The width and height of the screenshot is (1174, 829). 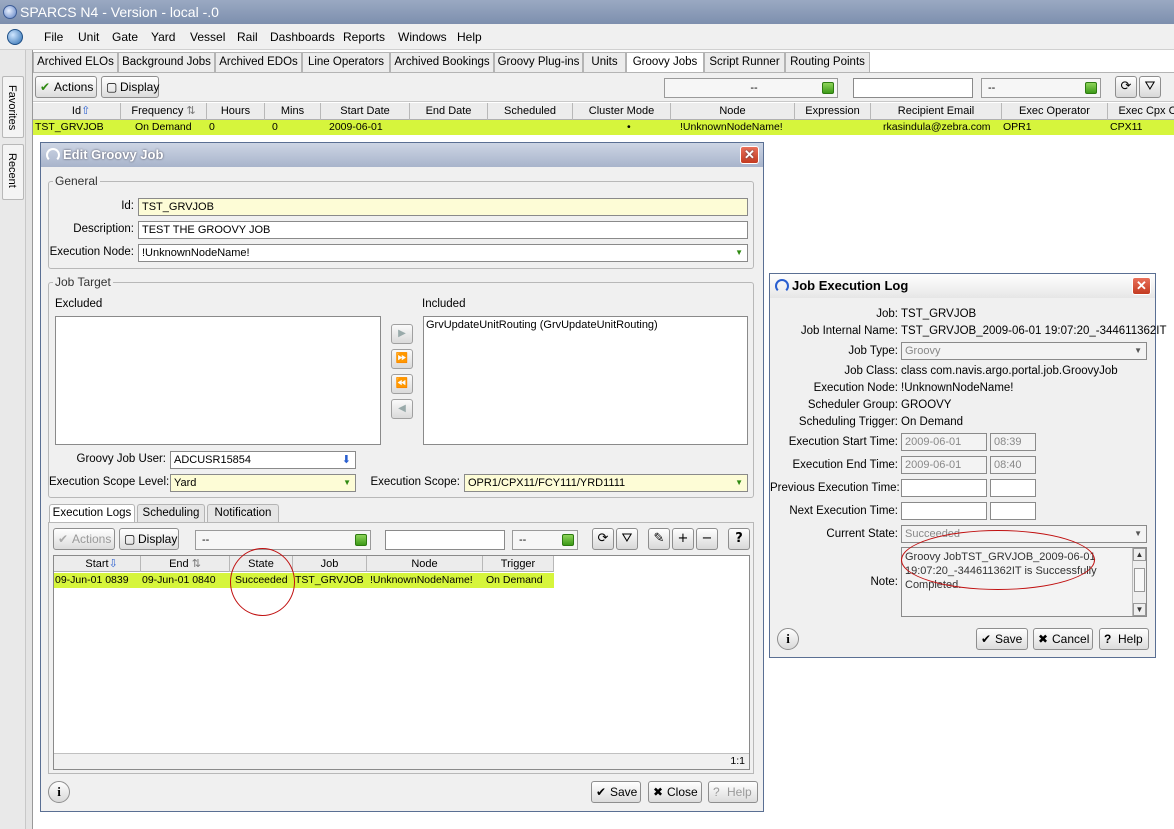 What do you see at coordinates (1013, 465) in the screenshot?
I see `end-time-field: 08:40` at bounding box center [1013, 465].